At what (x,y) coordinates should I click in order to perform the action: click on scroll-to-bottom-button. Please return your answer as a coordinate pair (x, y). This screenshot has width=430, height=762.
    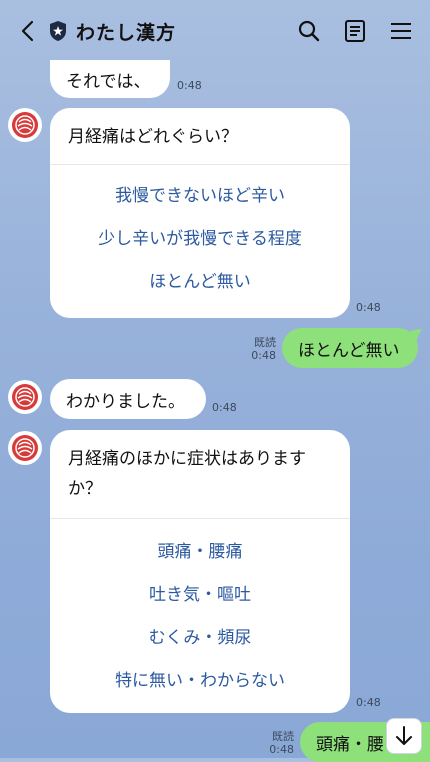
    Looking at the image, I should click on (404, 736).